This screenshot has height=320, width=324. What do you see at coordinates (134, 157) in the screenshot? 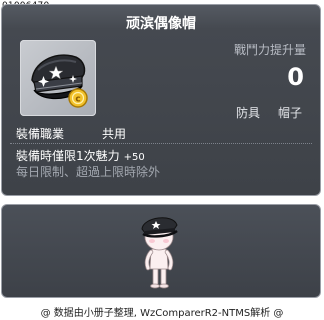
I see `equip-effect-bonus: +50` at bounding box center [134, 157].